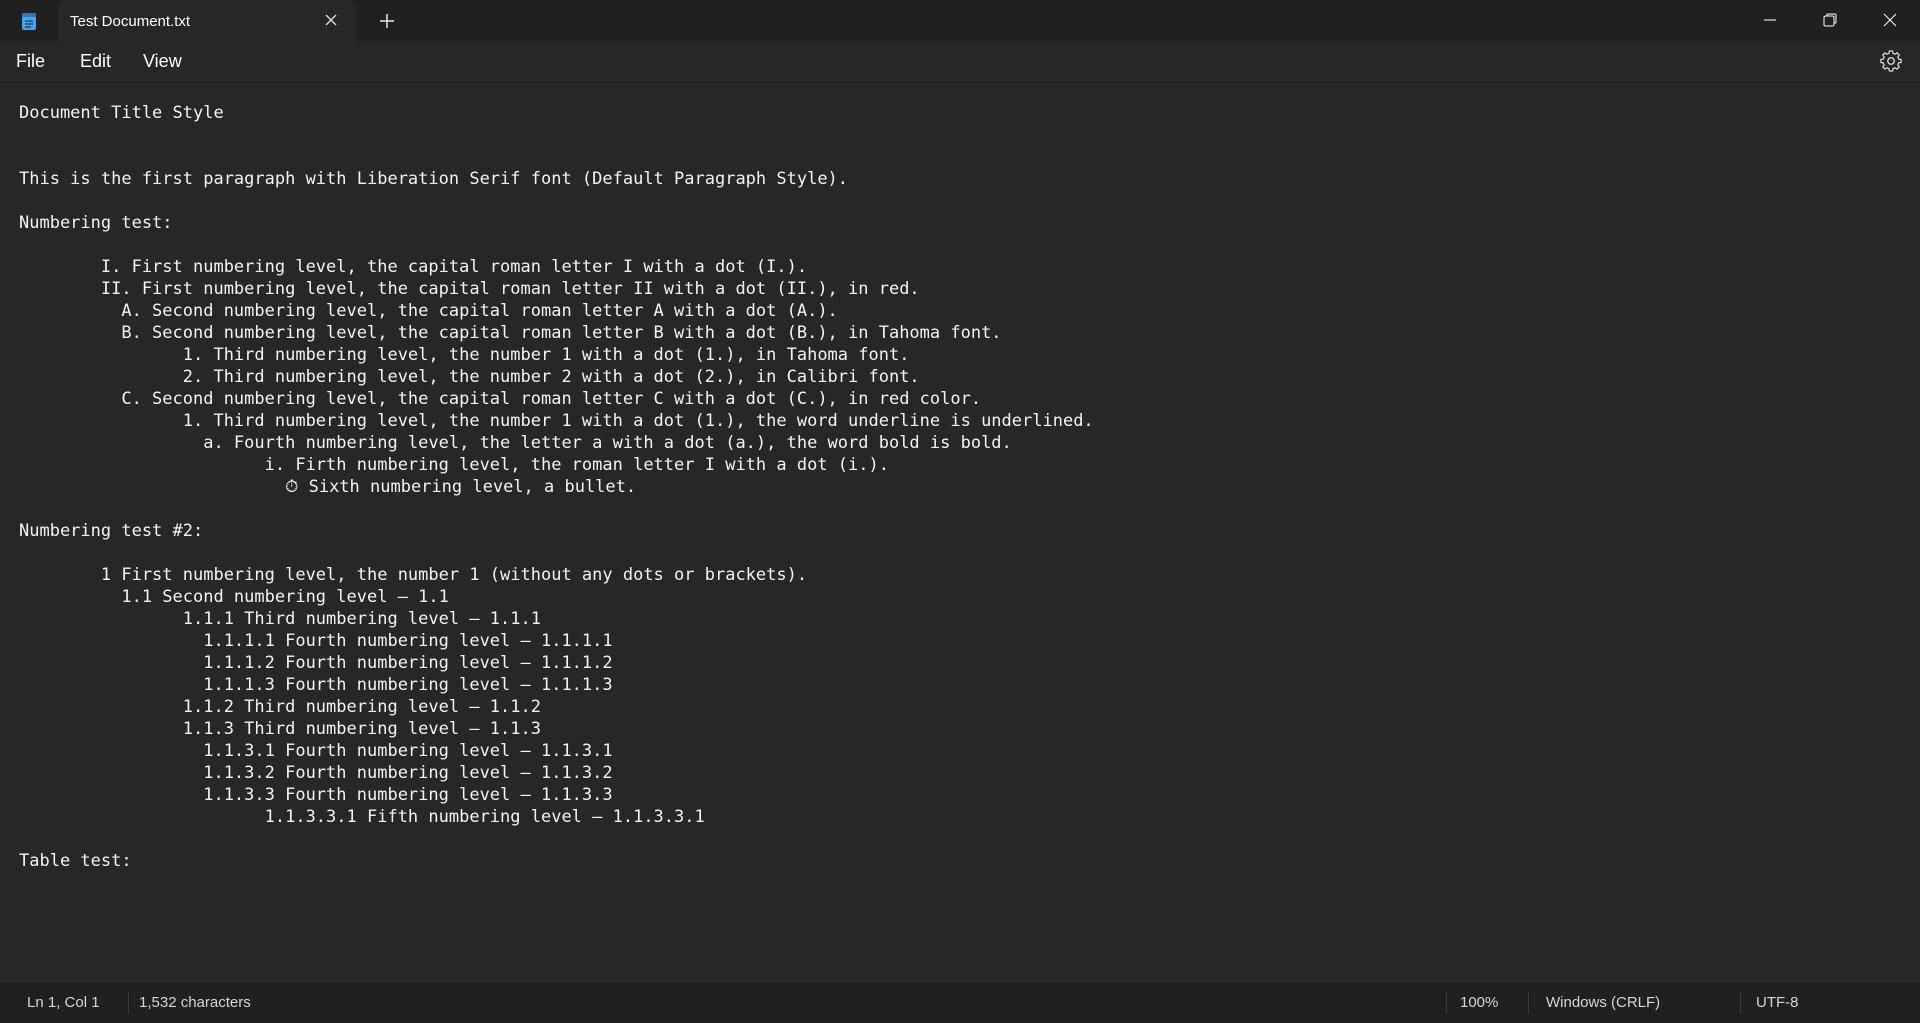  What do you see at coordinates (316, 641) in the screenshot?
I see `text-line: 1.1.1.1 Fourth numbering level – 1.1.1.1` at bounding box center [316, 641].